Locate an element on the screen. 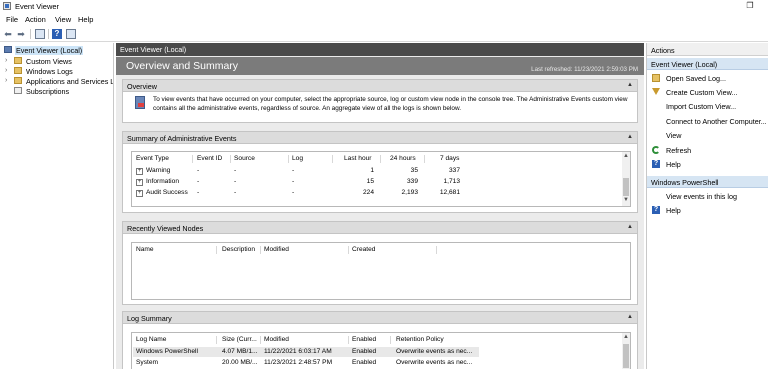  log-name-cell: Windows PowerShell is located at coordinates (167, 351).